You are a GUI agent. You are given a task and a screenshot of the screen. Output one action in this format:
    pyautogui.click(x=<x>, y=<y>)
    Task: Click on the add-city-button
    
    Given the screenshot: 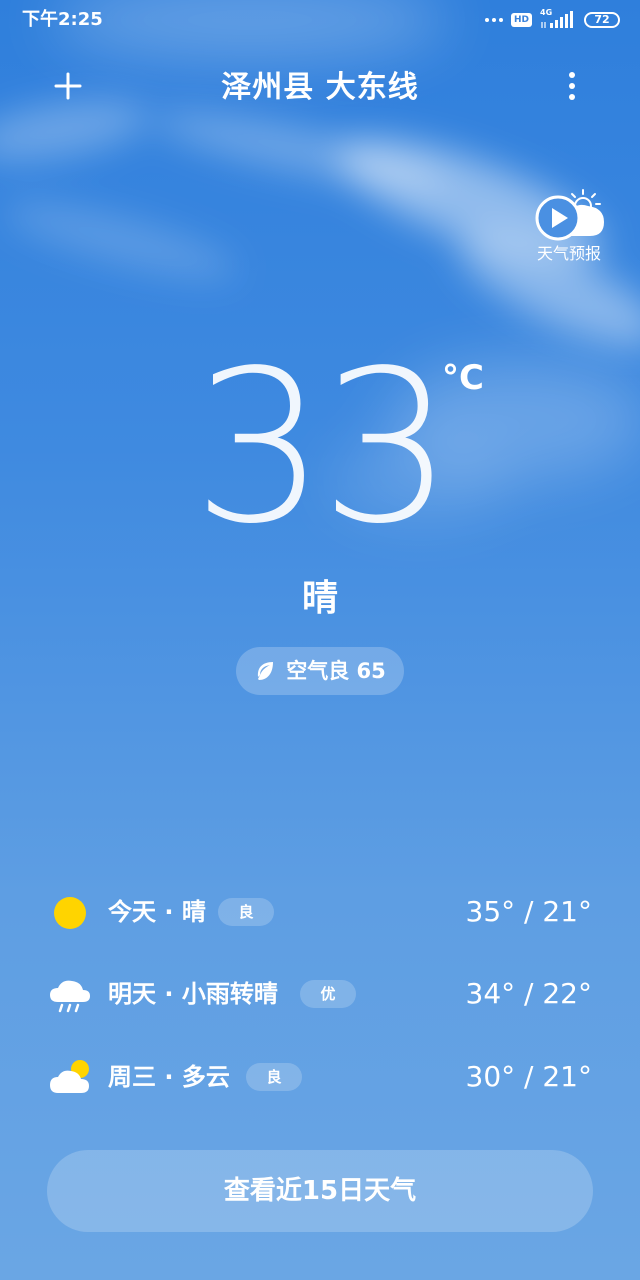 What is the action you would take?
    pyautogui.click(x=68, y=86)
    